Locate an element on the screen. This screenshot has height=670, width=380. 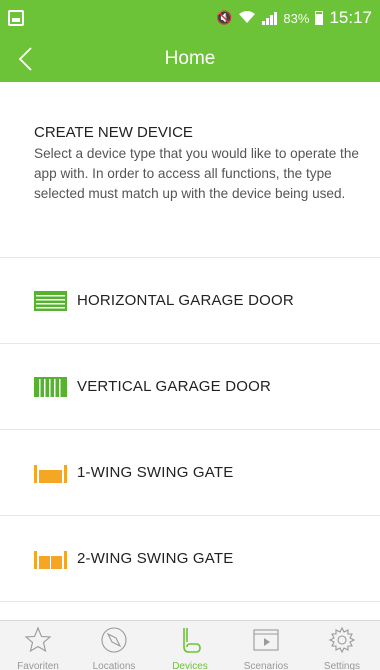
tab-scenarios: Scenarios is located at coordinates (266, 645).